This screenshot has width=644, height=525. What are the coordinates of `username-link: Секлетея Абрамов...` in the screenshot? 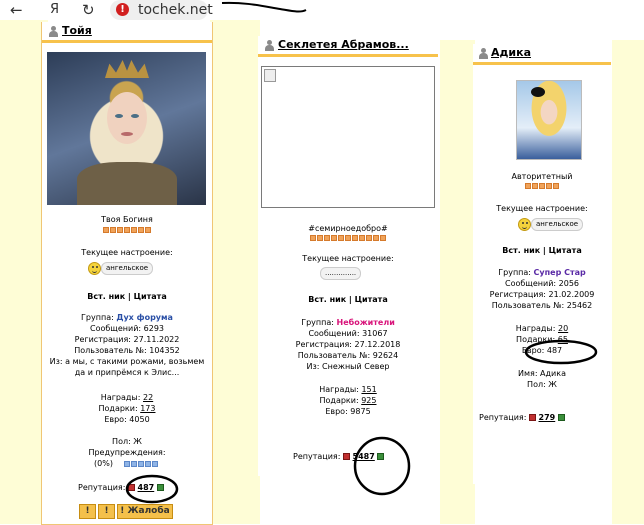 It's located at (343, 44).